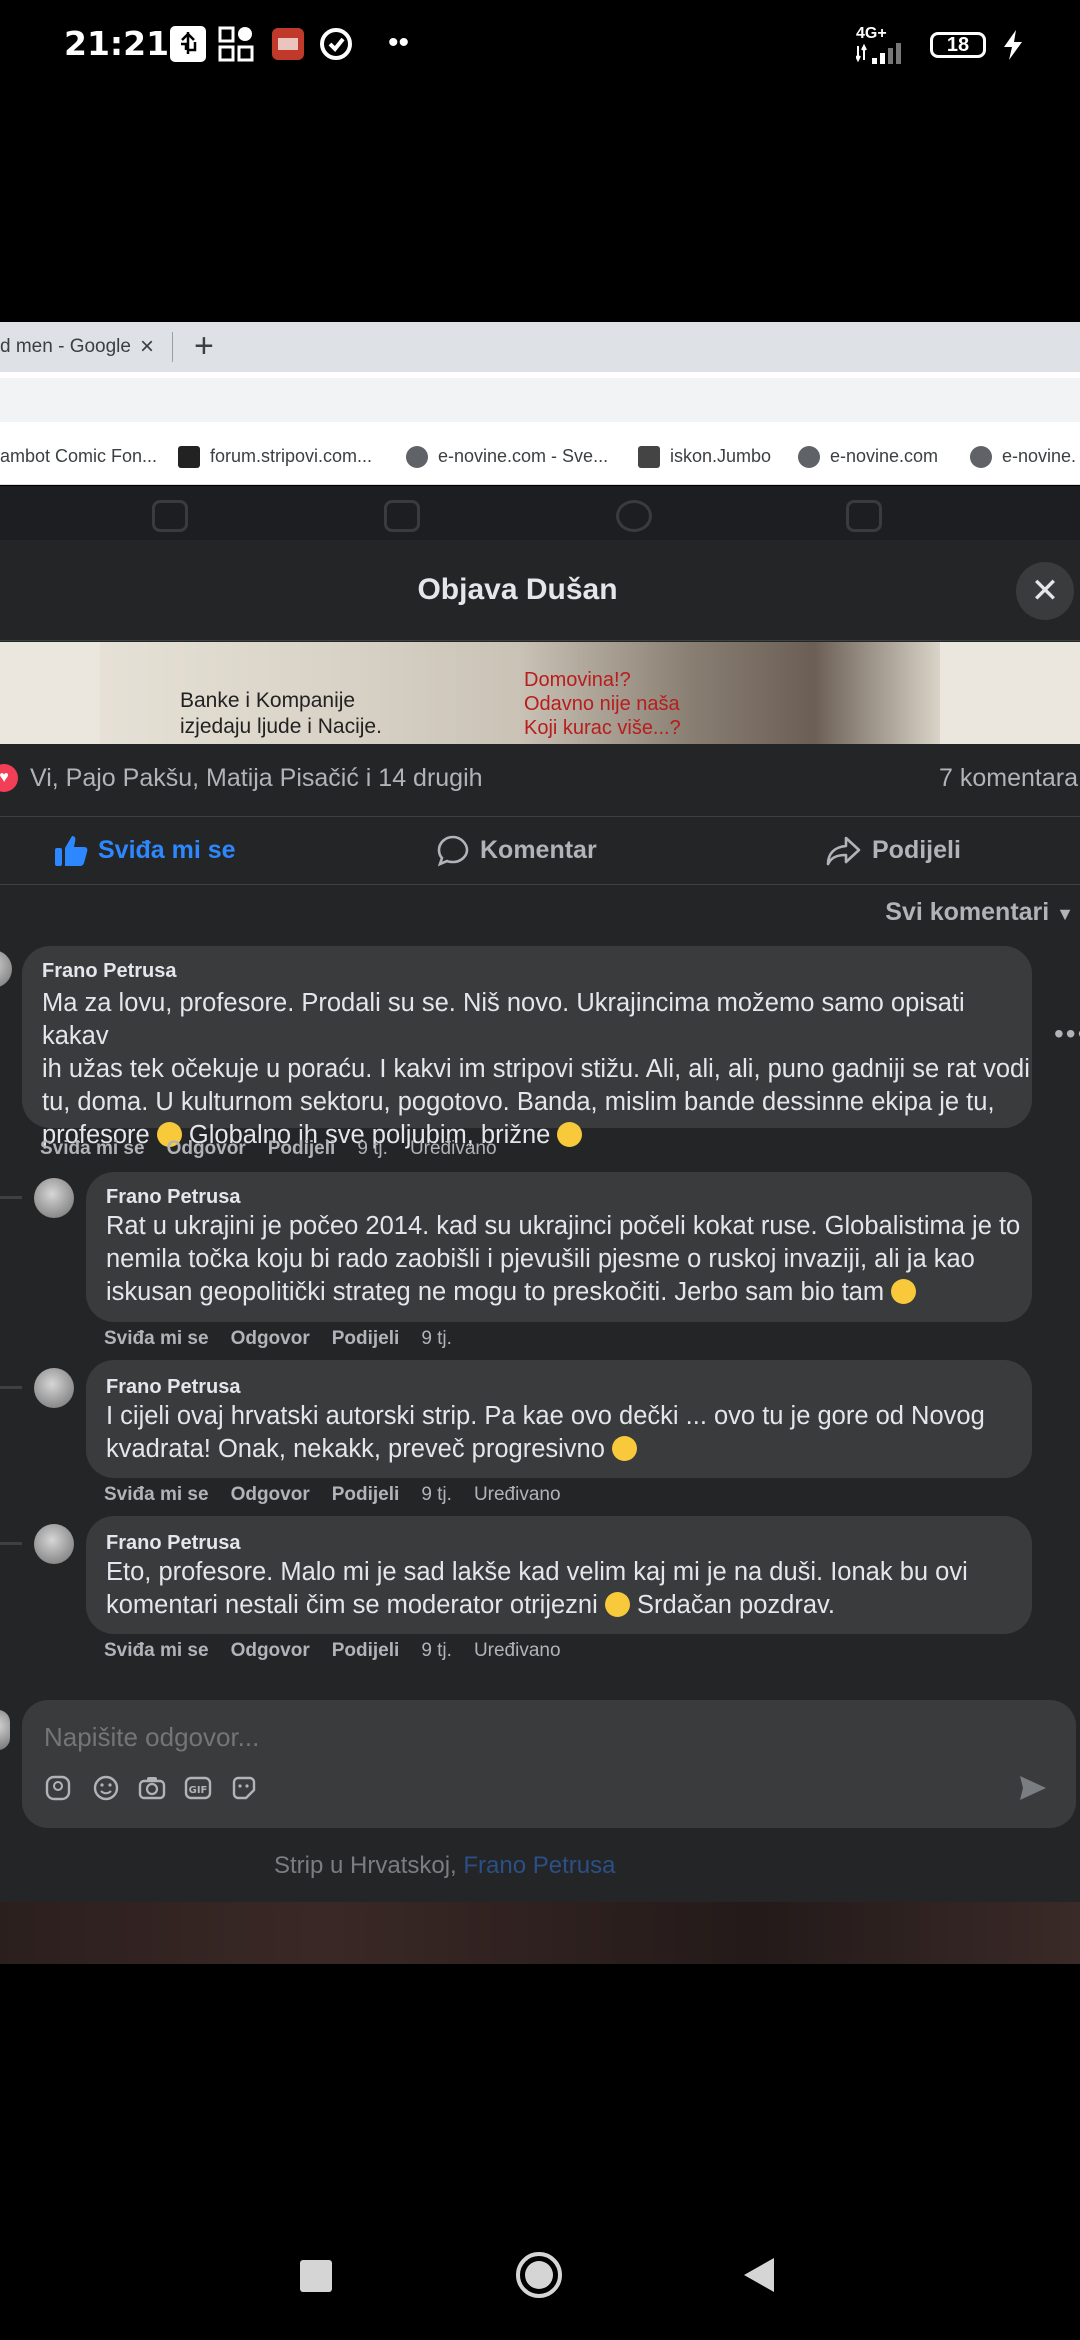 Image resolution: width=1080 pixels, height=2340 pixels. What do you see at coordinates (71, 851) in the screenshot?
I see `thumbs-up-icon` at bounding box center [71, 851].